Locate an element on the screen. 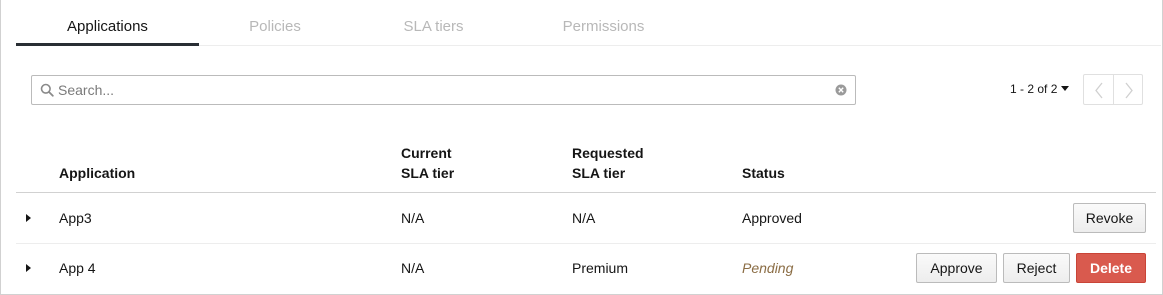 This screenshot has width=1163, height=295. previous-page-button is located at coordinates (1098, 89).